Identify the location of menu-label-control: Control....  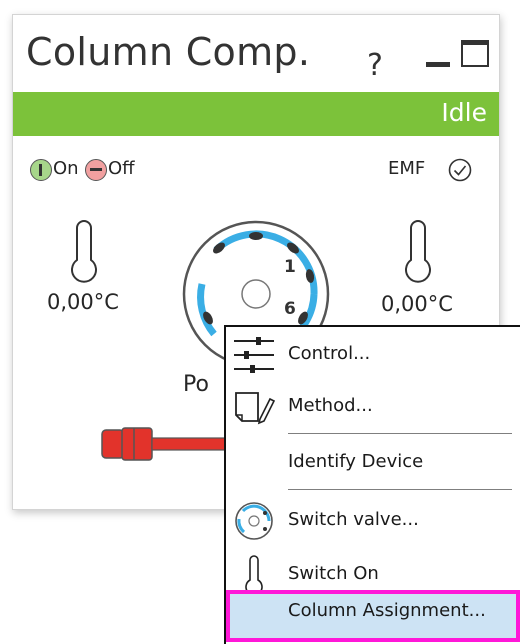
(329, 353).